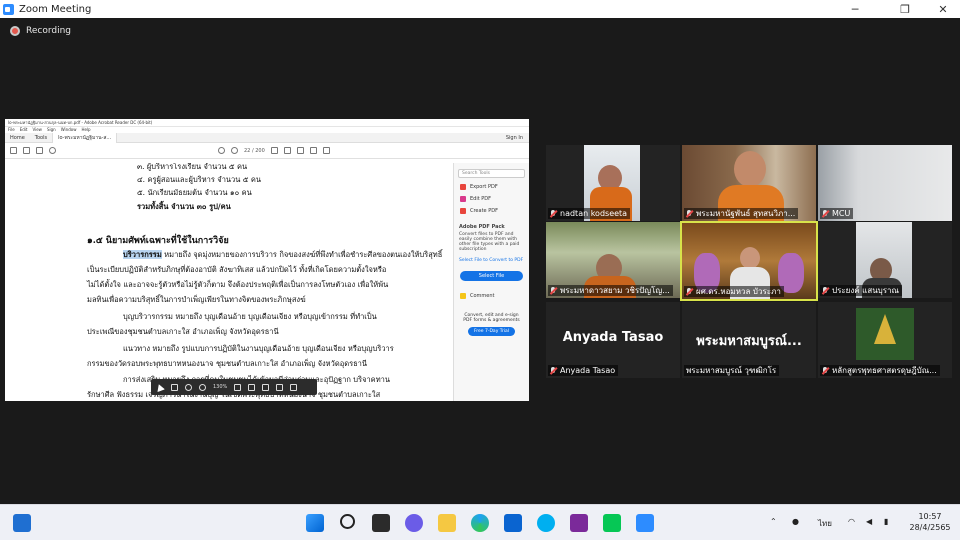 This screenshot has width=960, height=540. What do you see at coordinates (738, 291) in the screenshot?
I see `participant-name: ผศ.ดร.หอมหวล บัวระภา` at bounding box center [738, 291].